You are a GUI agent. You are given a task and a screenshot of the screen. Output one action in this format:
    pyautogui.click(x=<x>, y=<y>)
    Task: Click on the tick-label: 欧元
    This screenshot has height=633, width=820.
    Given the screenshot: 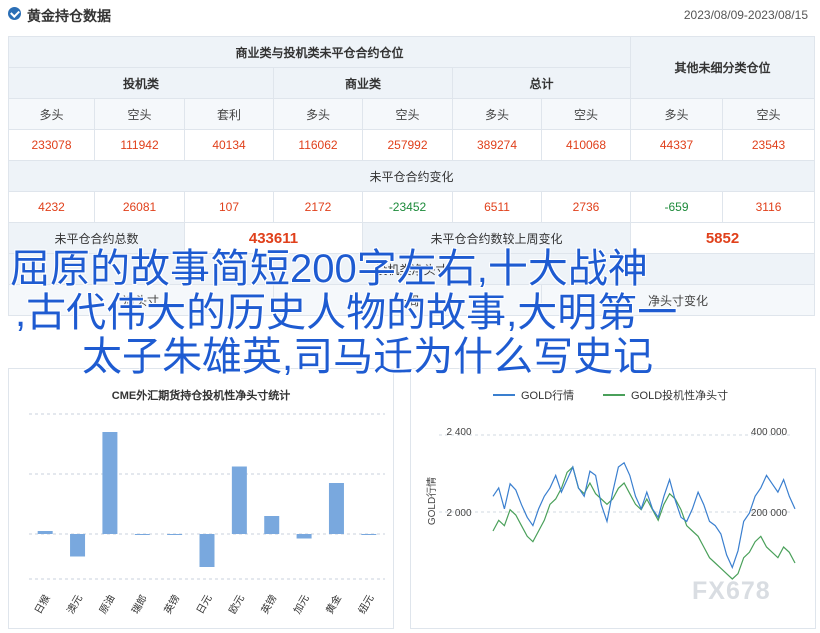 What is the action you would take?
    pyautogui.click(x=237, y=604)
    